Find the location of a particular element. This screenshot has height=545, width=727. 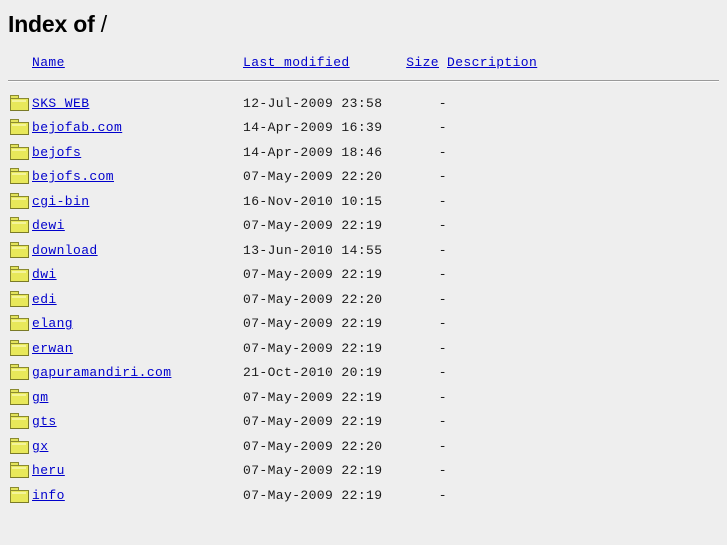

sort-by-description-link: Description is located at coordinates (492, 62).